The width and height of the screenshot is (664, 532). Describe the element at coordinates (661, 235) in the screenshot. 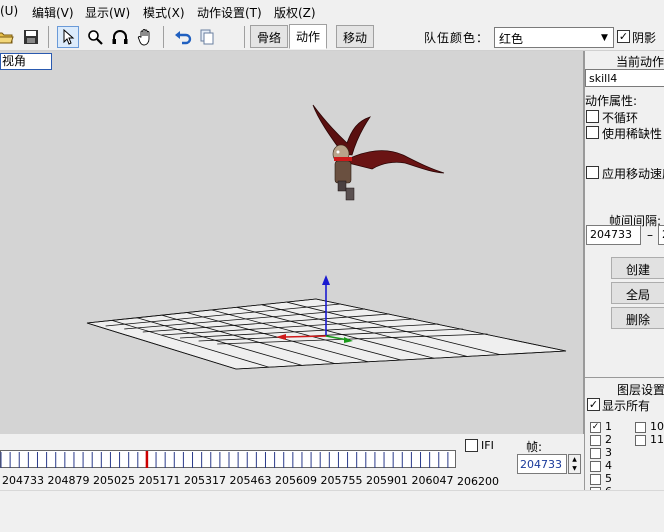

I see `frame-interval-end-input: 2` at that location.